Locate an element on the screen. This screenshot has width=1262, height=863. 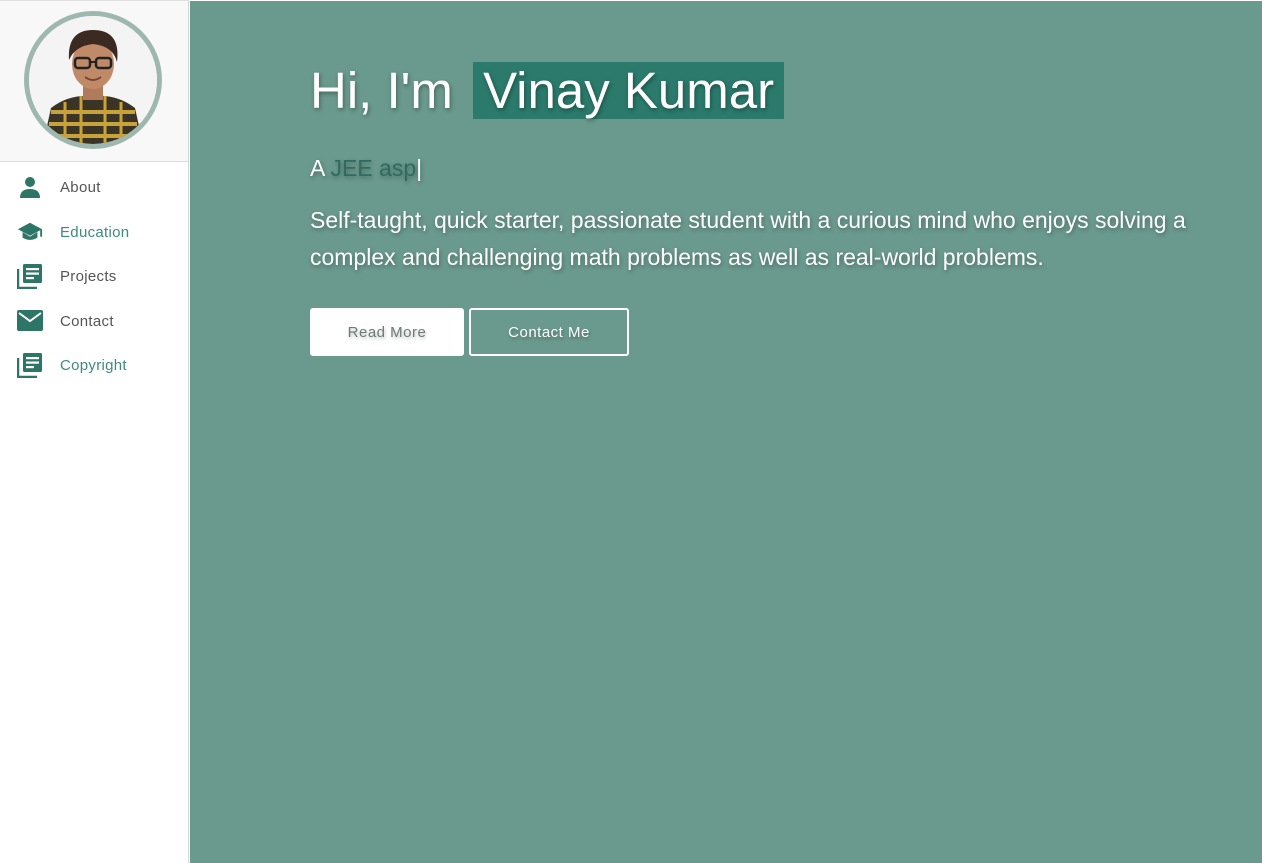
sidebar-item-label: Copyright is located at coordinates (93, 365).